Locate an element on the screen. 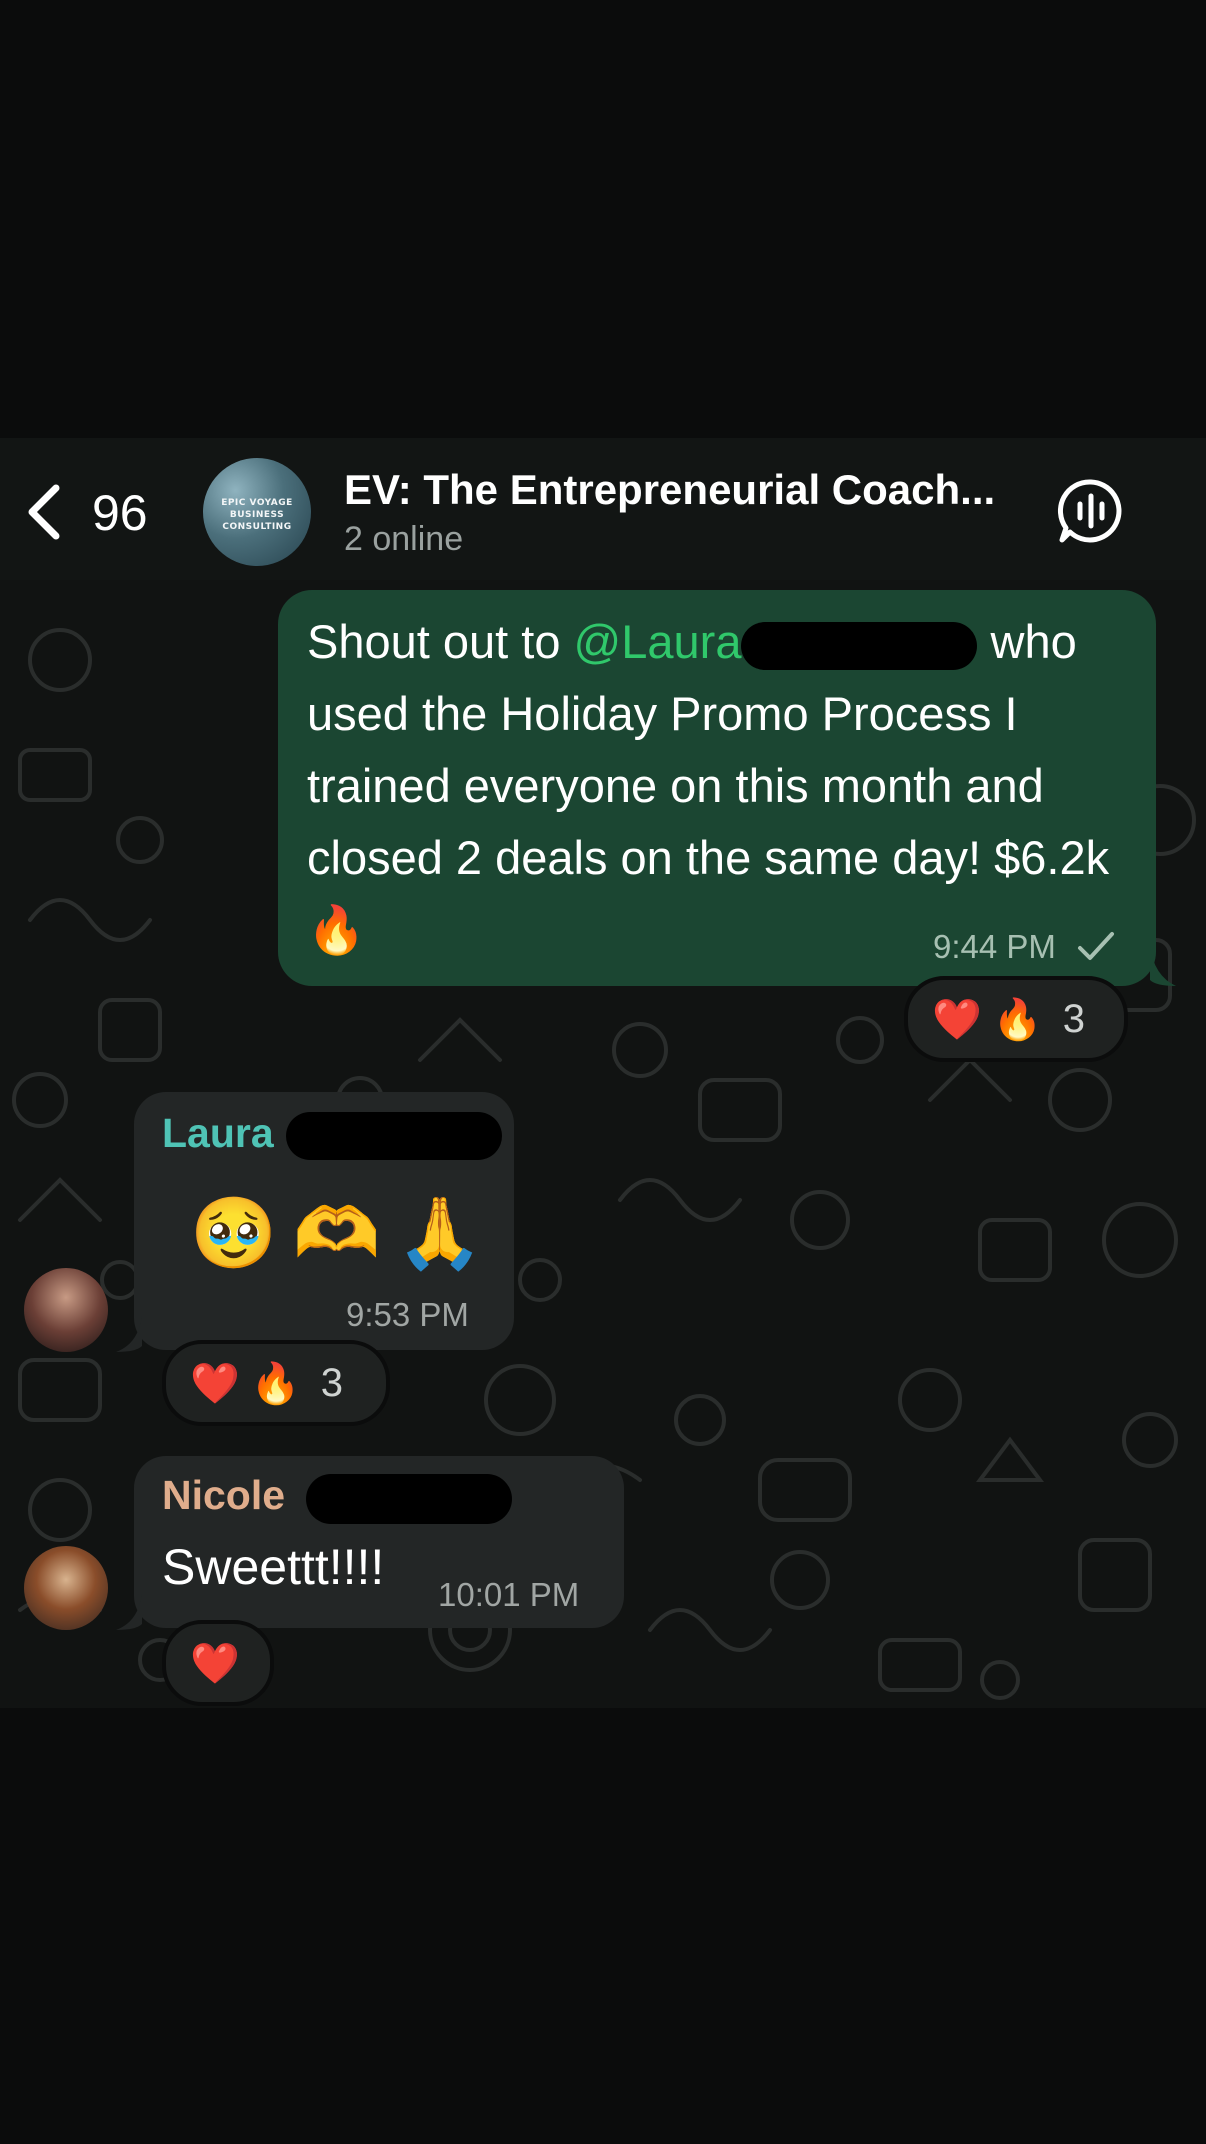 The image size is (1206, 2144). sender-name: Nicole is located at coordinates (223, 1495).